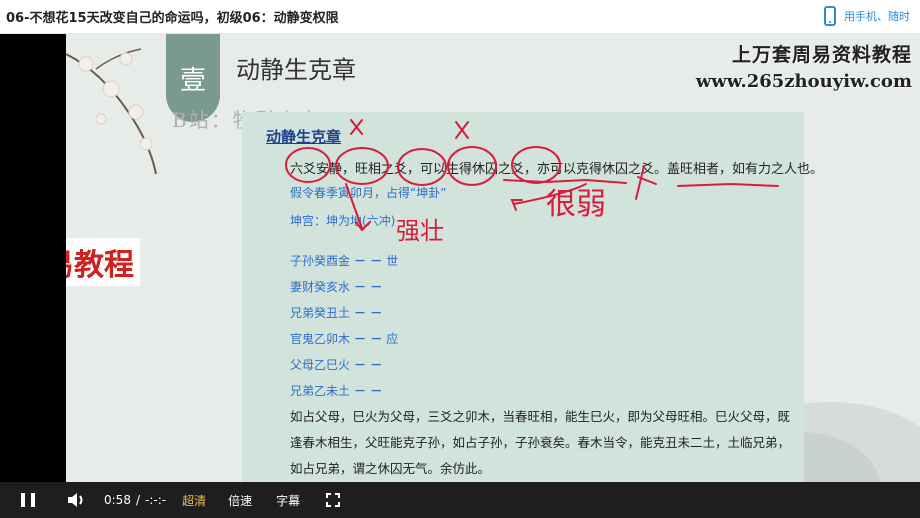  Describe the element at coordinates (304, 137) in the screenshot. I see `panel-heading: 动静生克章` at that location.